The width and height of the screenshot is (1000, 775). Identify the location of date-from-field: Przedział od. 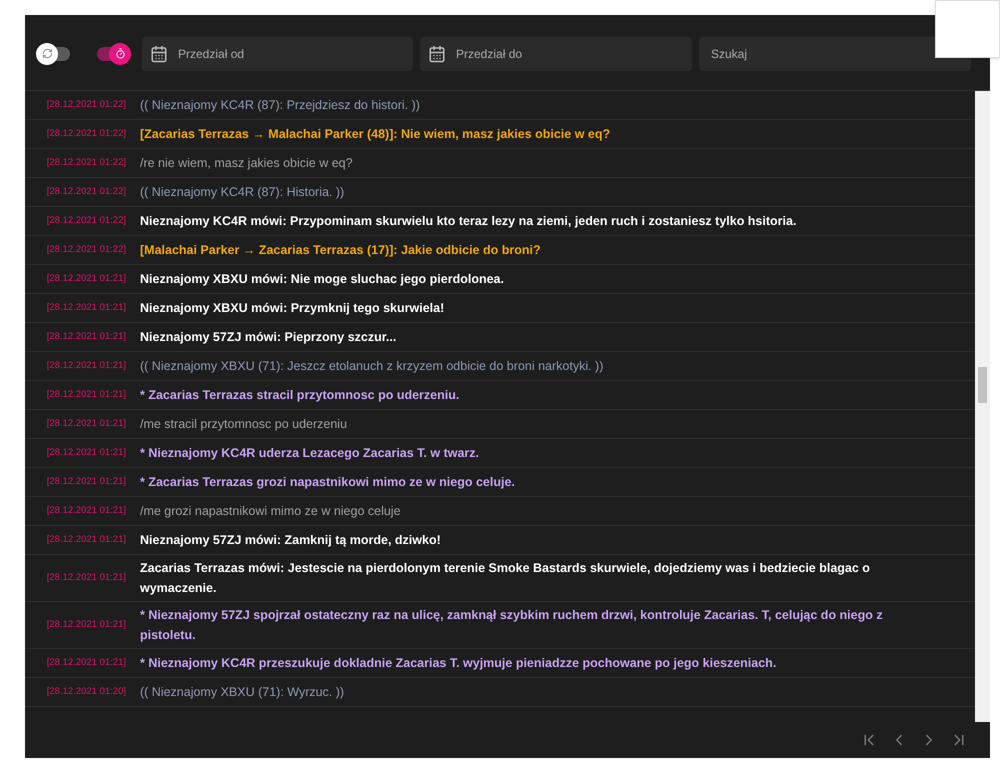
(277, 53).